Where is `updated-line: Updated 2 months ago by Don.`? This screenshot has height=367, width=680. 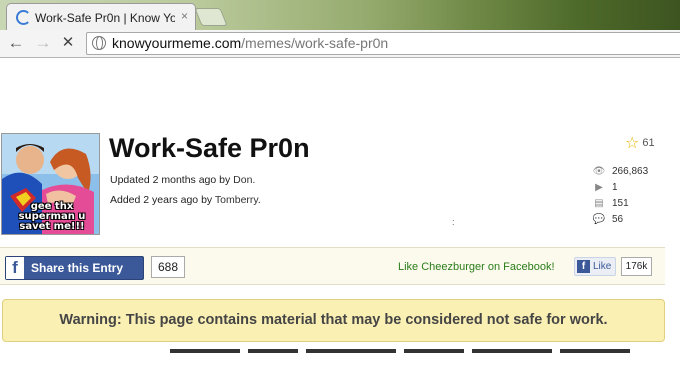 updated-line: Updated 2 months ago by Don. is located at coordinates (182, 180).